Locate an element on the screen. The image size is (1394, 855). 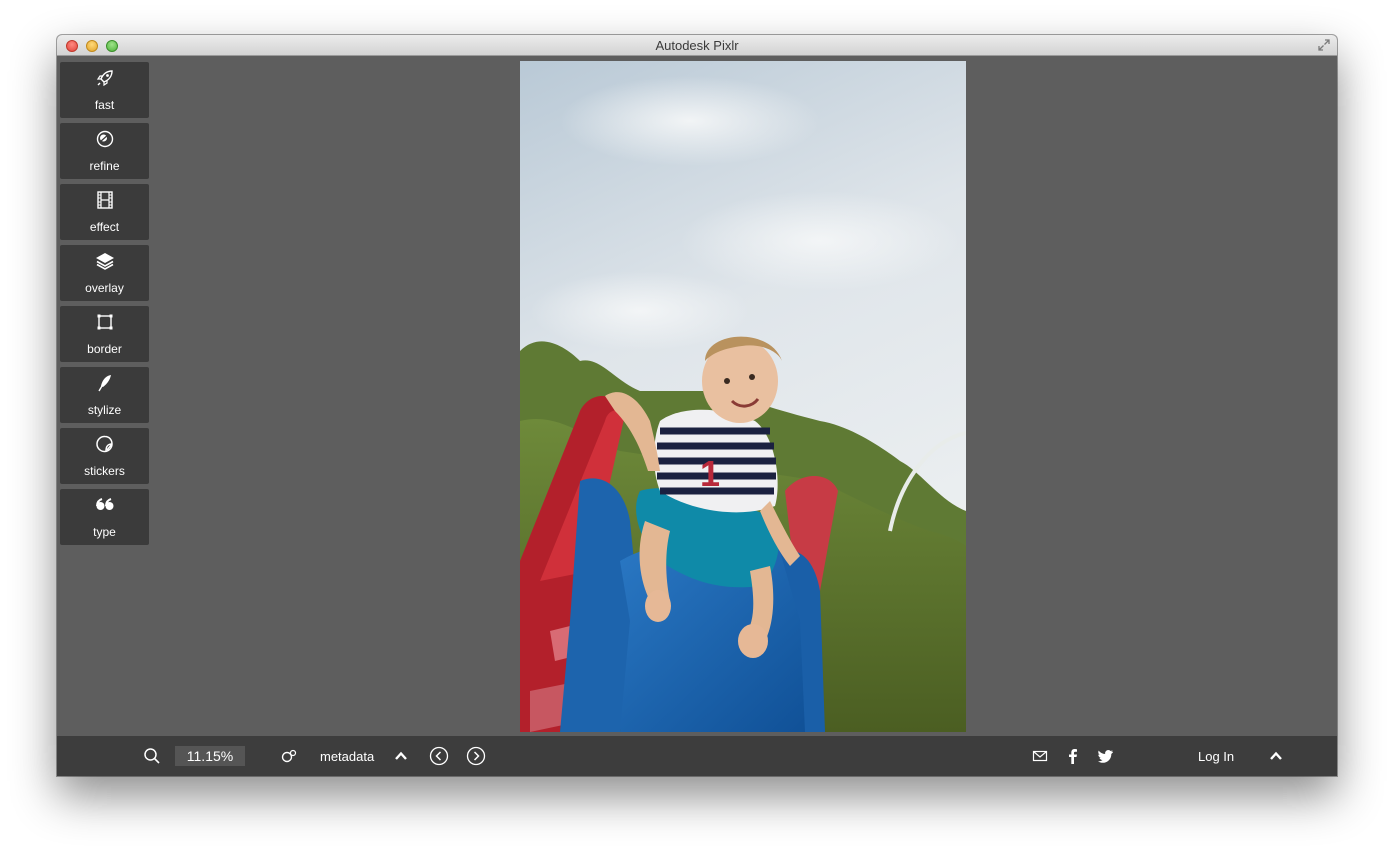
tool-label: stickers is located at coordinates (104, 471).